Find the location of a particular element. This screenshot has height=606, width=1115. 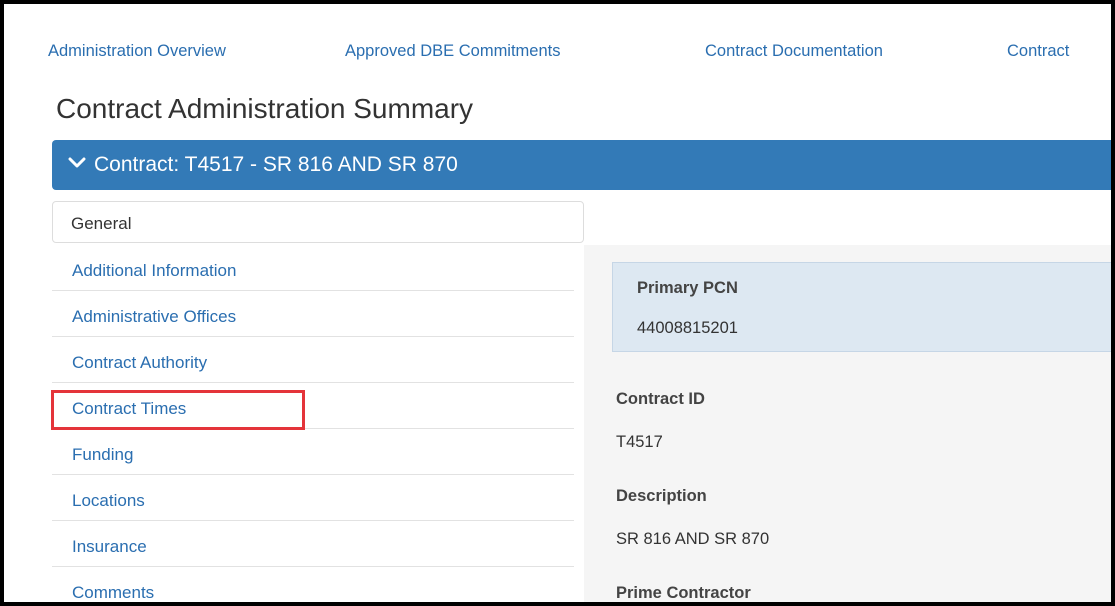

nav-administration-overview: Administration Overview is located at coordinates (137, 51).